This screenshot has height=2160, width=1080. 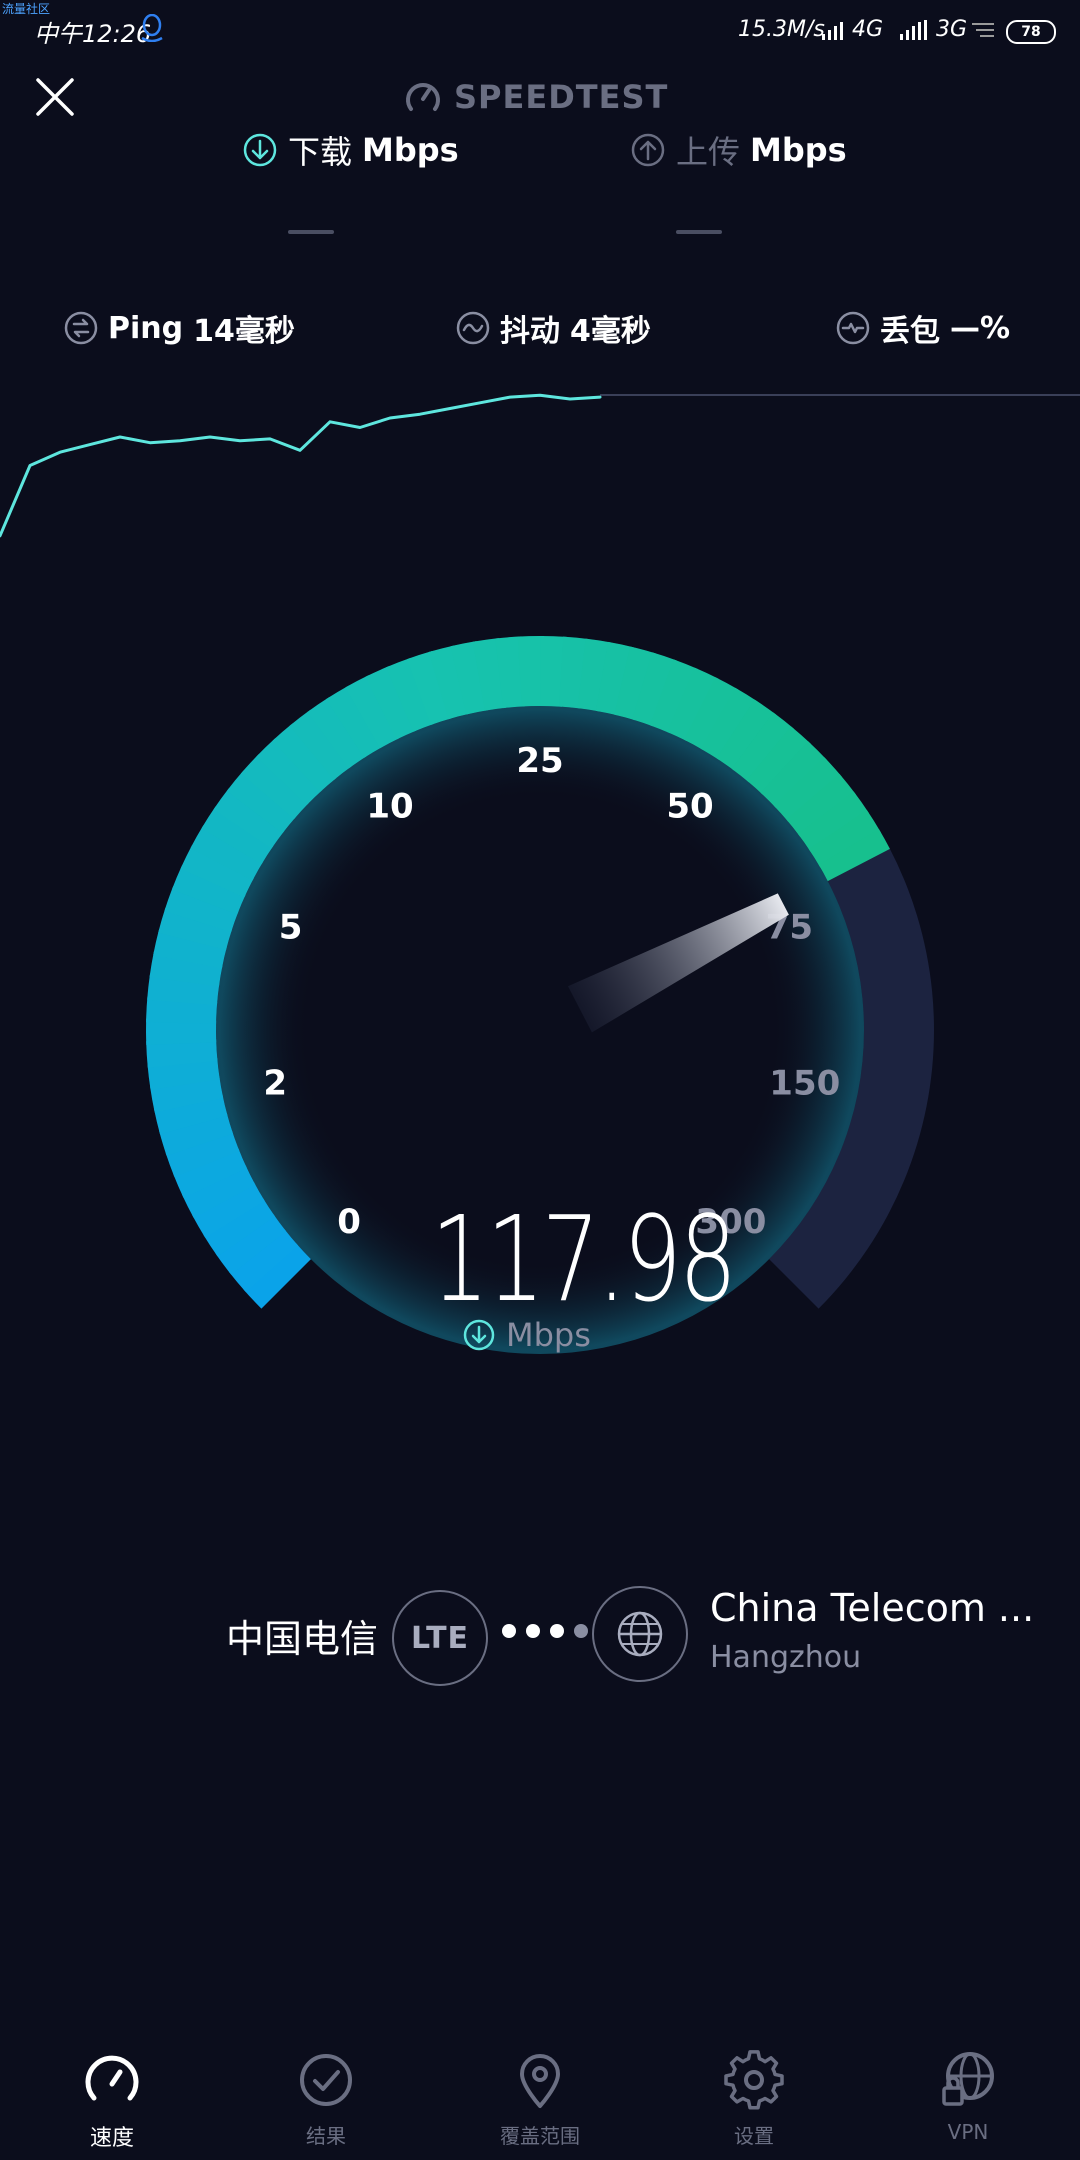 I want to click on download-value-placeholder, so click(x=311, y=232).